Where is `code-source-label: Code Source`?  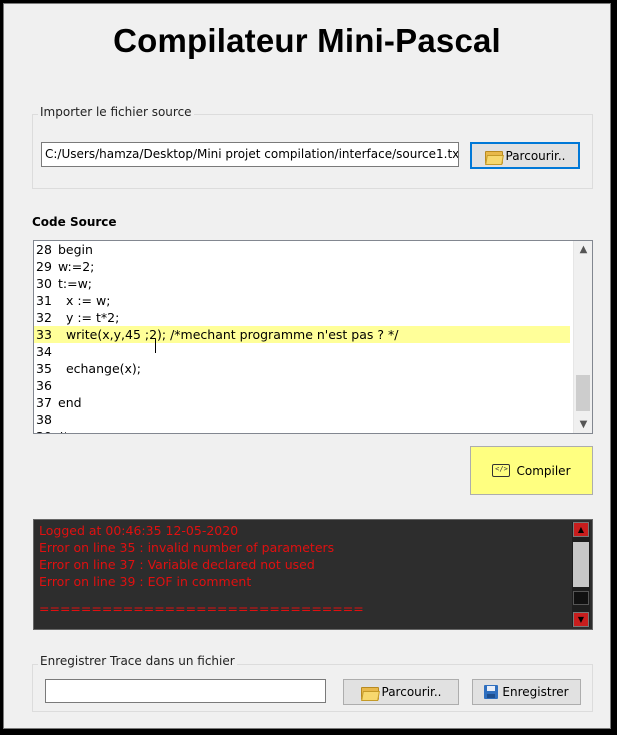 code-source-label: Code Source is located at coordinates (74, 222).